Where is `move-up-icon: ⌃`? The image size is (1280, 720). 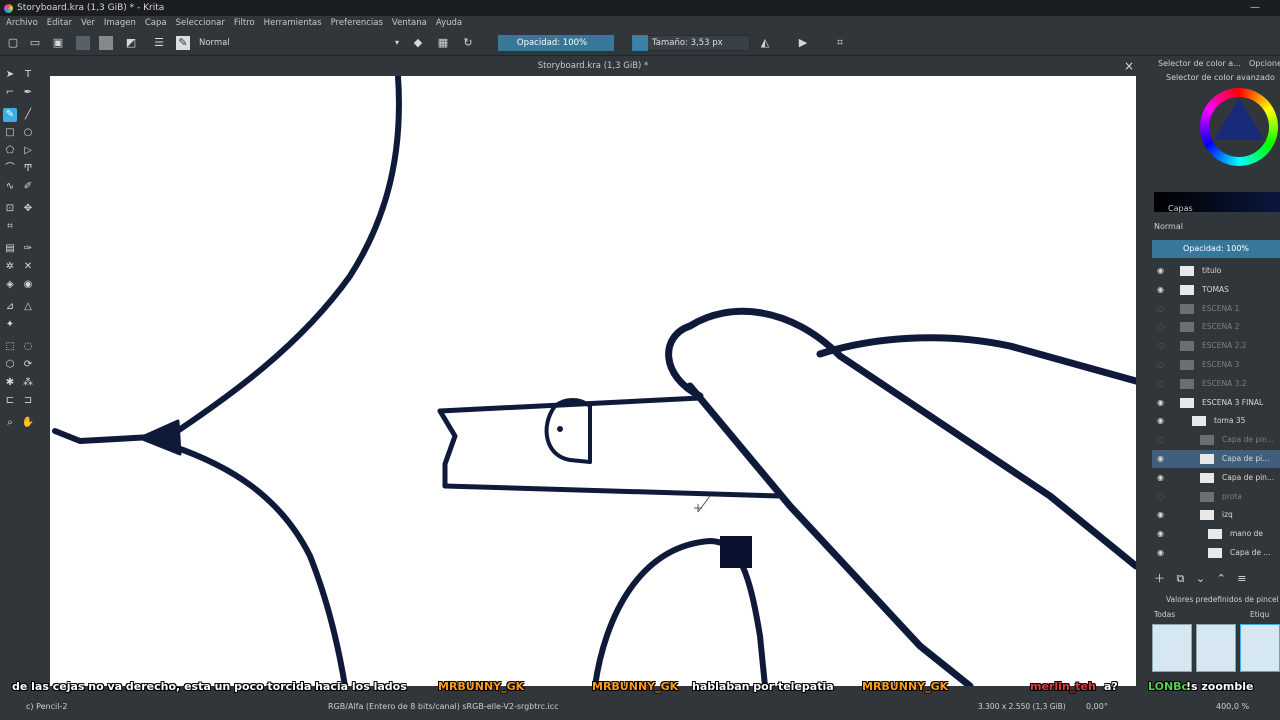 move-up-icon: ⌃ is located at coordinates (1221, 578).